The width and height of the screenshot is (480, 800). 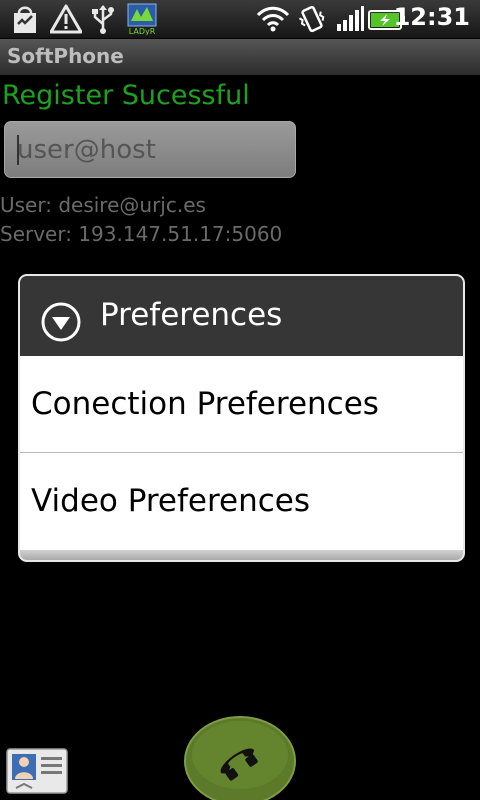 I want to click on signal-icon, so click(x=350, y=21).